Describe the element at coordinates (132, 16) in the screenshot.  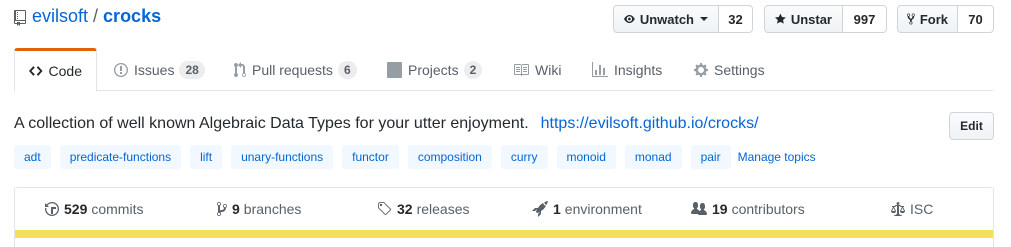
I see `repo-name-link: crocks` at that location.